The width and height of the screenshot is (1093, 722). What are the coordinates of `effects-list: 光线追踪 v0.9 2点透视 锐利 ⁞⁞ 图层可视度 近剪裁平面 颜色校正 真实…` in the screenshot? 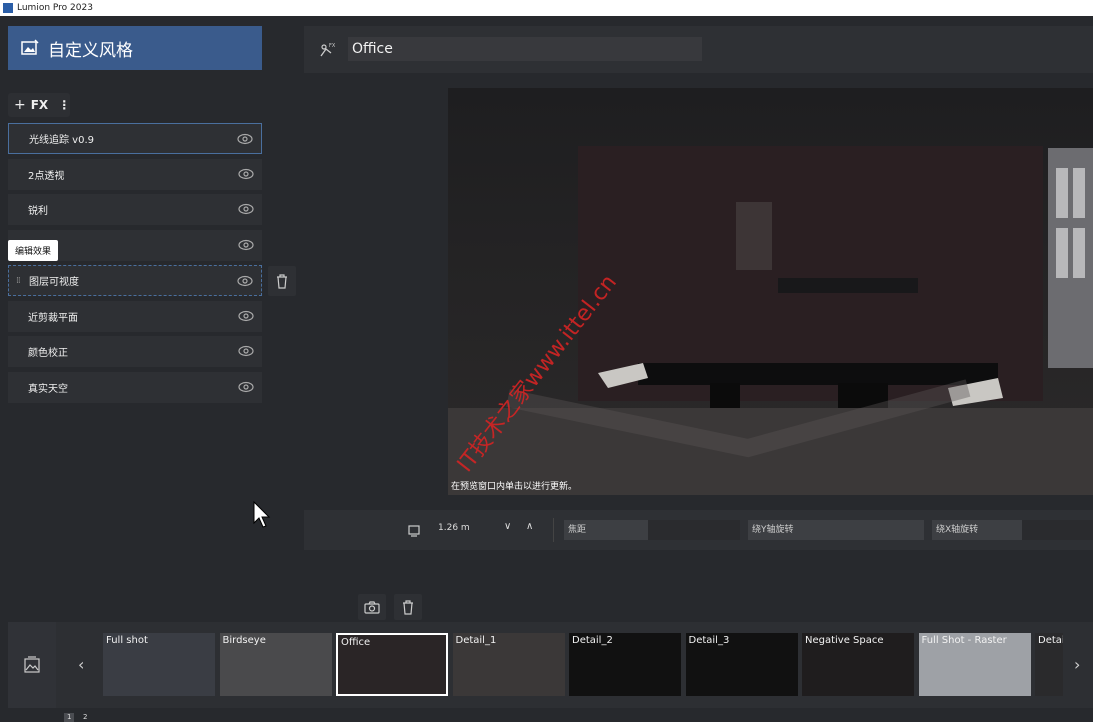 It's located at (135, 265).